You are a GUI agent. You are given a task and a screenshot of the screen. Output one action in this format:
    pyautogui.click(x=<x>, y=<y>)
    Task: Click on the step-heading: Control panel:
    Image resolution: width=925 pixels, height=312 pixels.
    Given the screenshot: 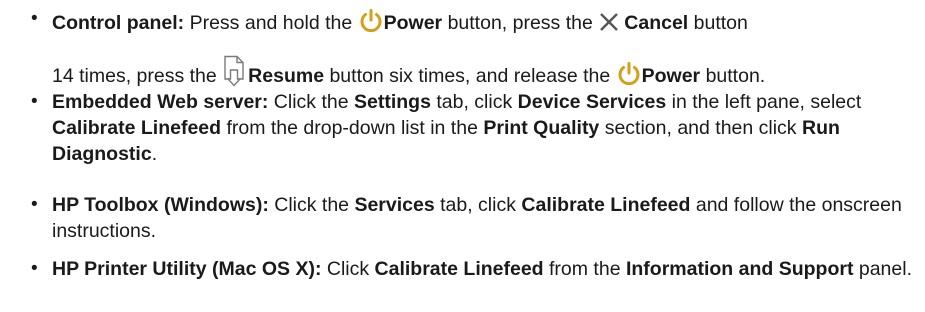 What is the action you would take?
    pyautogui.click(x=118, y=23)
    